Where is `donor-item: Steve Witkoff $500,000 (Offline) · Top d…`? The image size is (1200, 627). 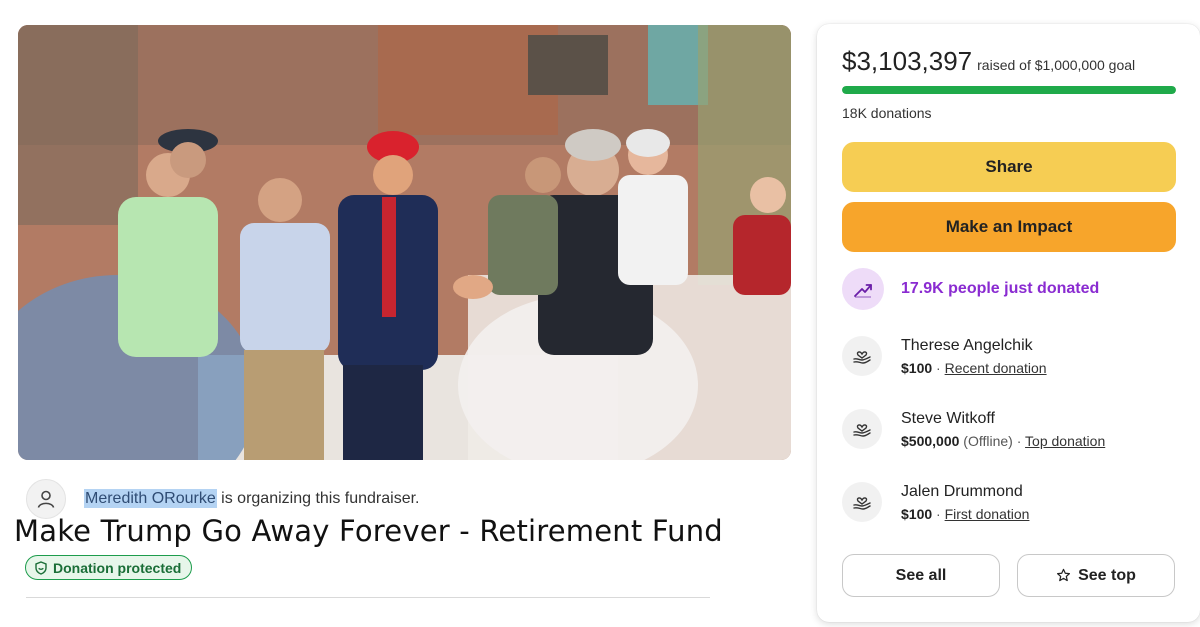
donor-item: Steve Witkoff $500,000 (Offline) · Top d… is located at coordinates (973, 429).